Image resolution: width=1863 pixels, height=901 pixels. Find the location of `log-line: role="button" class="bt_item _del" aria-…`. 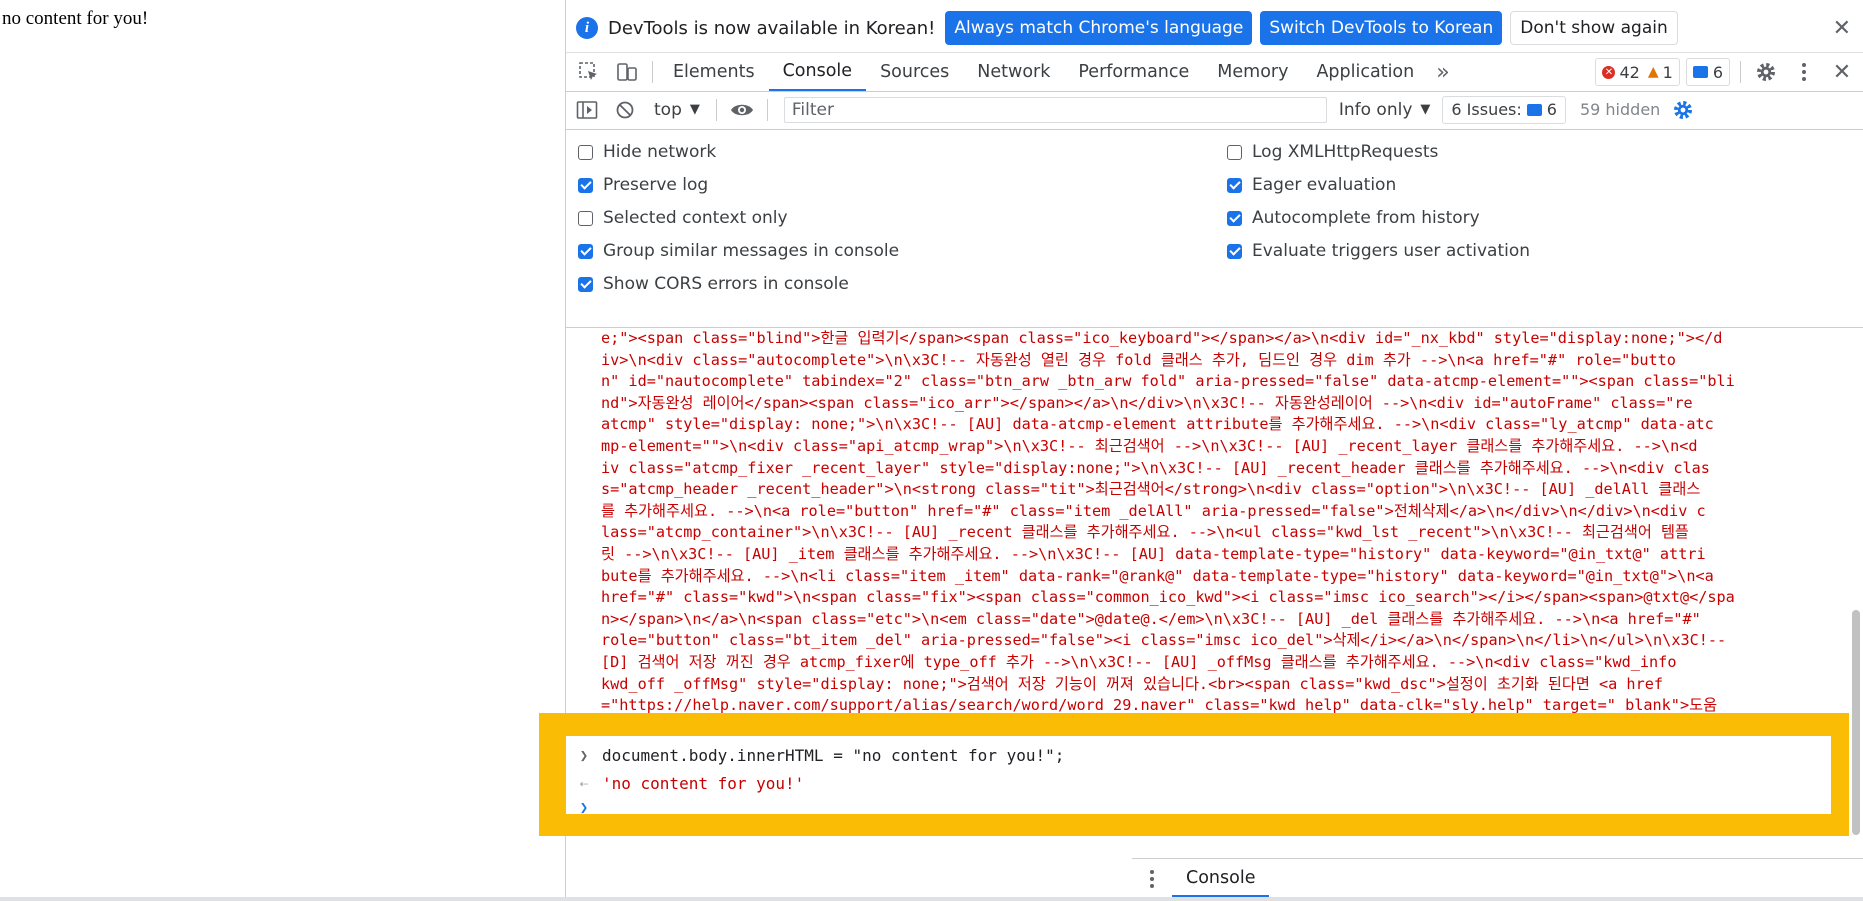

log-line: role="button" class="bt_item _del" aria-… is located at coordinates (1164, 640).